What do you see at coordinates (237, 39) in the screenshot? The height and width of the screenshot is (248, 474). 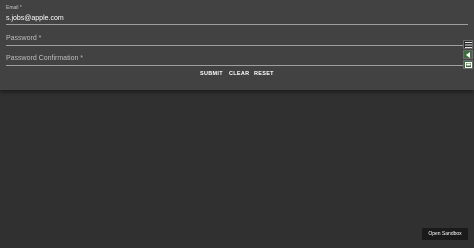 I see `password-field: Password *` at bounding box center [237, 39].